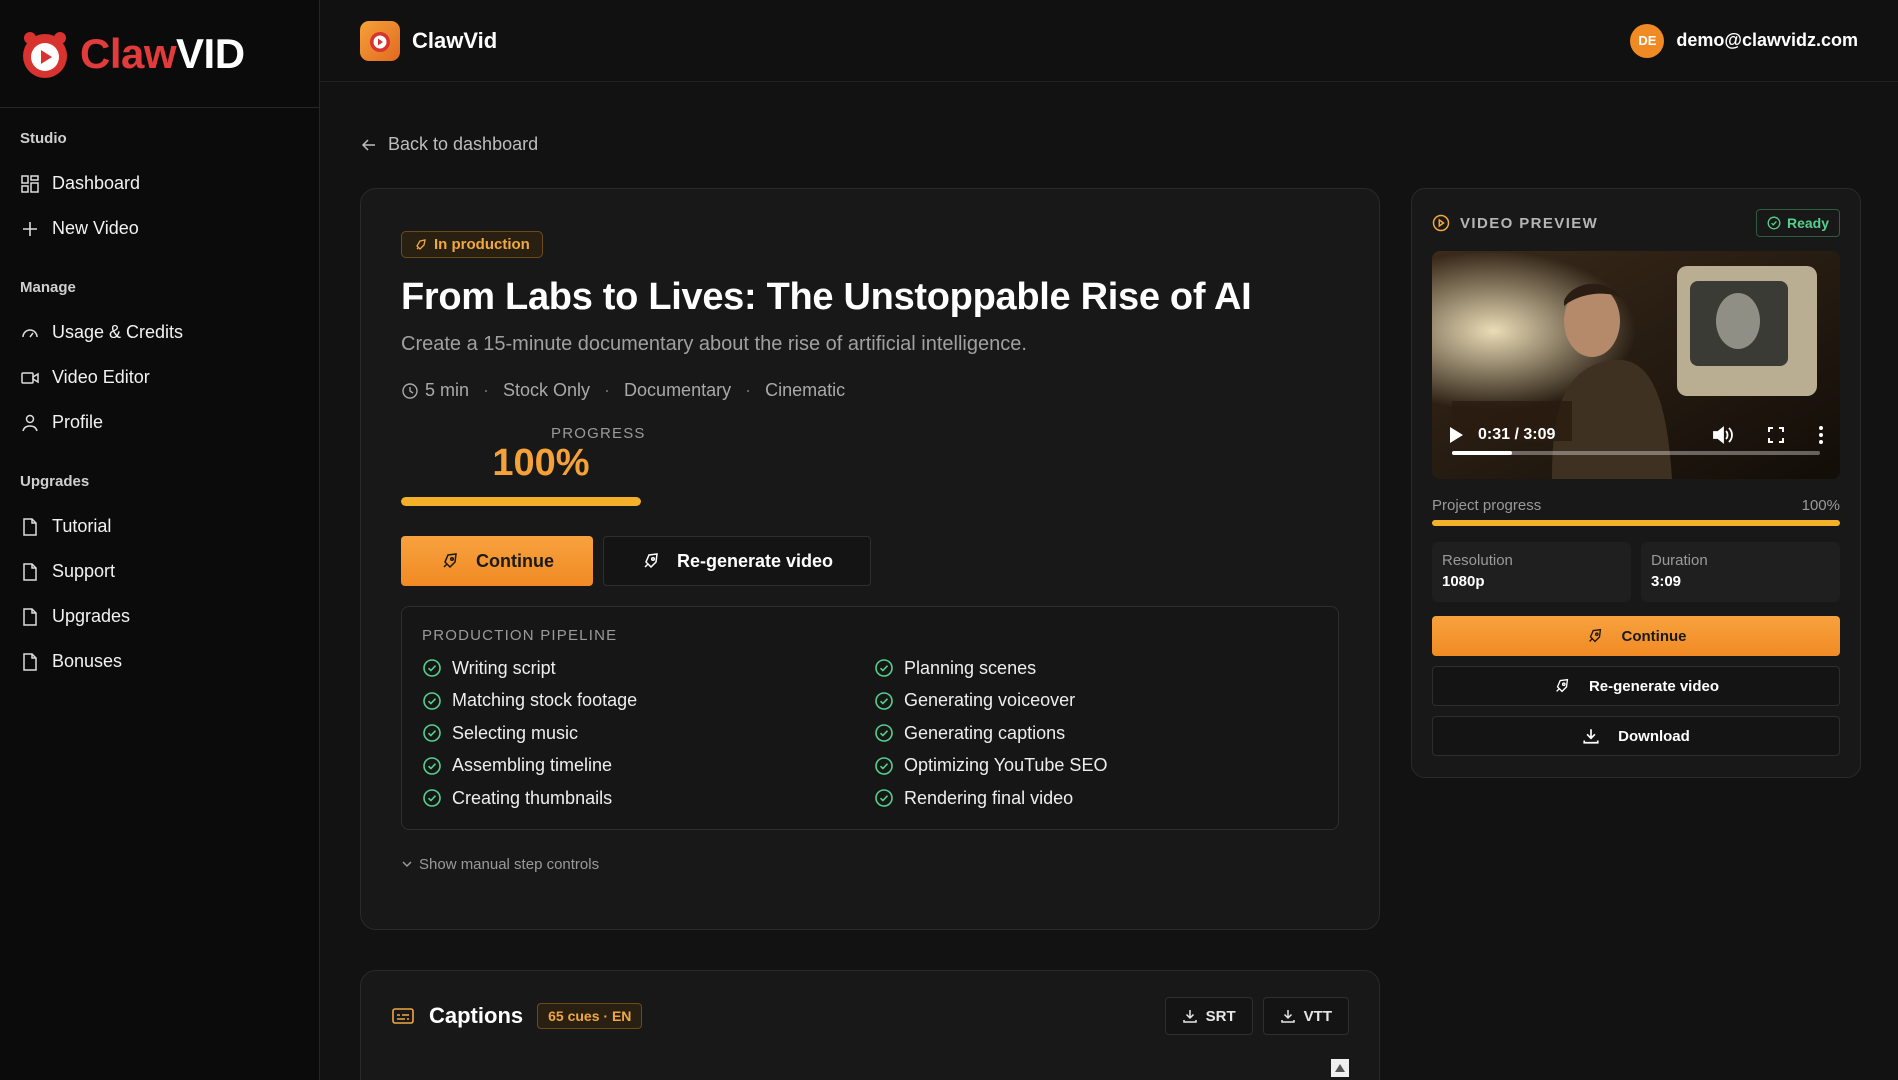  Describe the element at coordinates (403, 1016) in the screenshot. I see `captions-icon` at that location.